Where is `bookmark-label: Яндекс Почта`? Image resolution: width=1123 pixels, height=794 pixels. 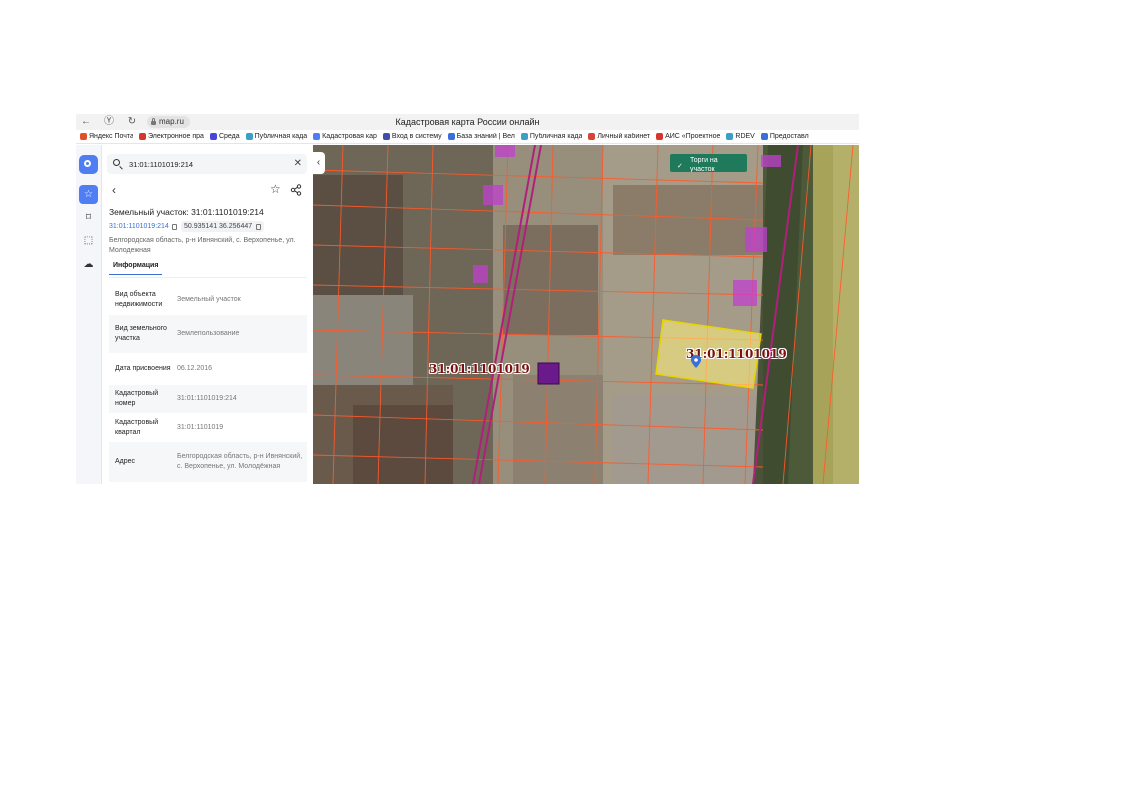 bookmark-label: Яндекс Почта is located at coordinates (111, 136).